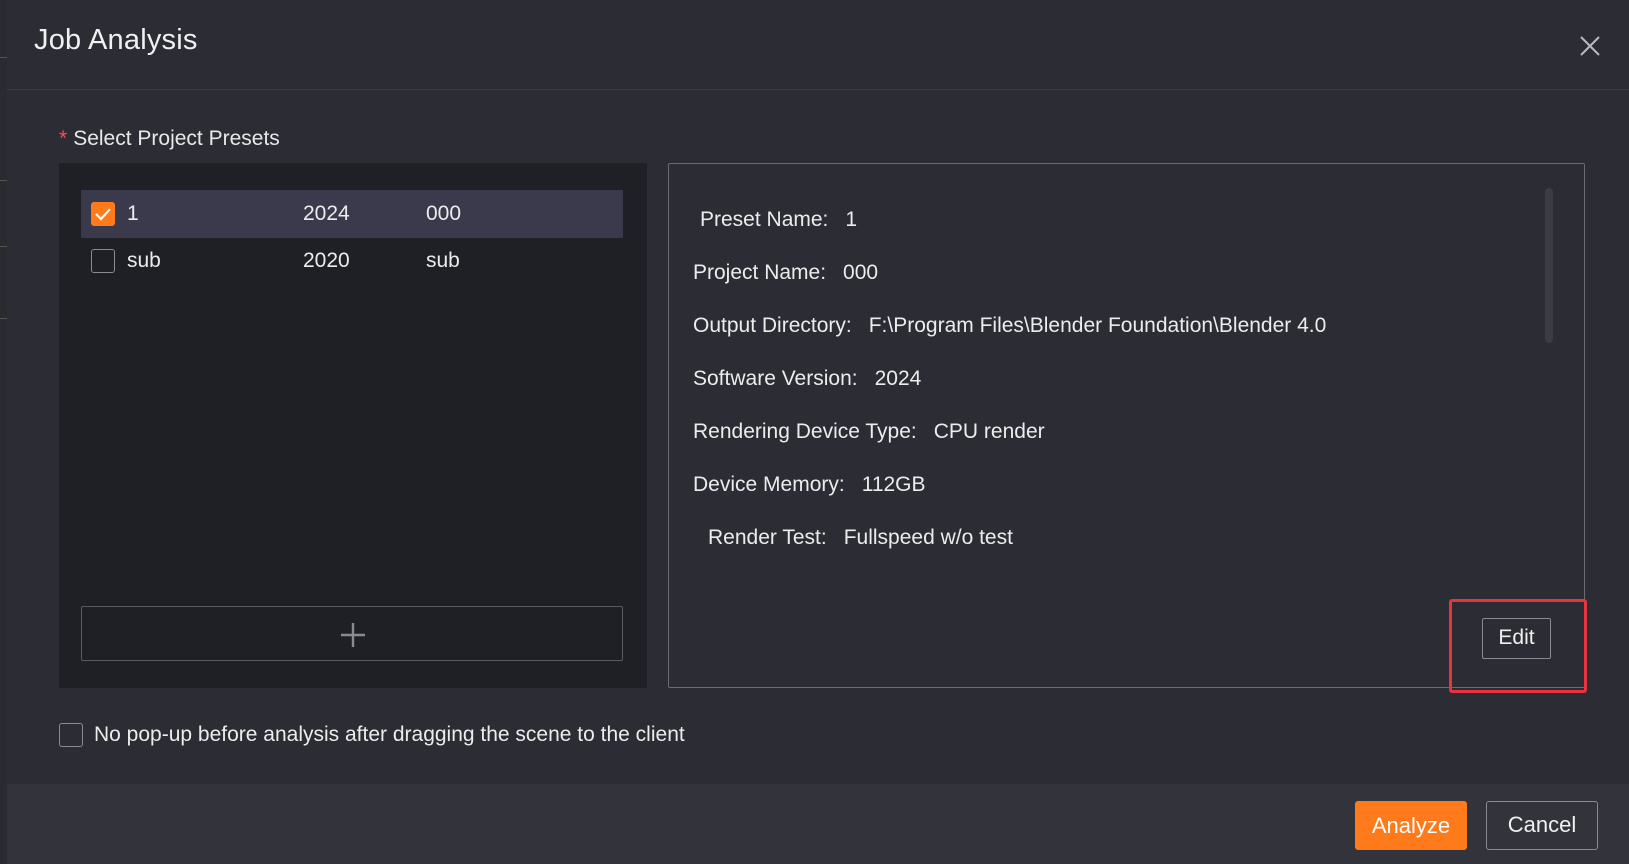 Image resolution: width=1629 pixels, height=864 pixels. I want to click on select-project-presets-label: * Select Project Presets, so click(169, 139).